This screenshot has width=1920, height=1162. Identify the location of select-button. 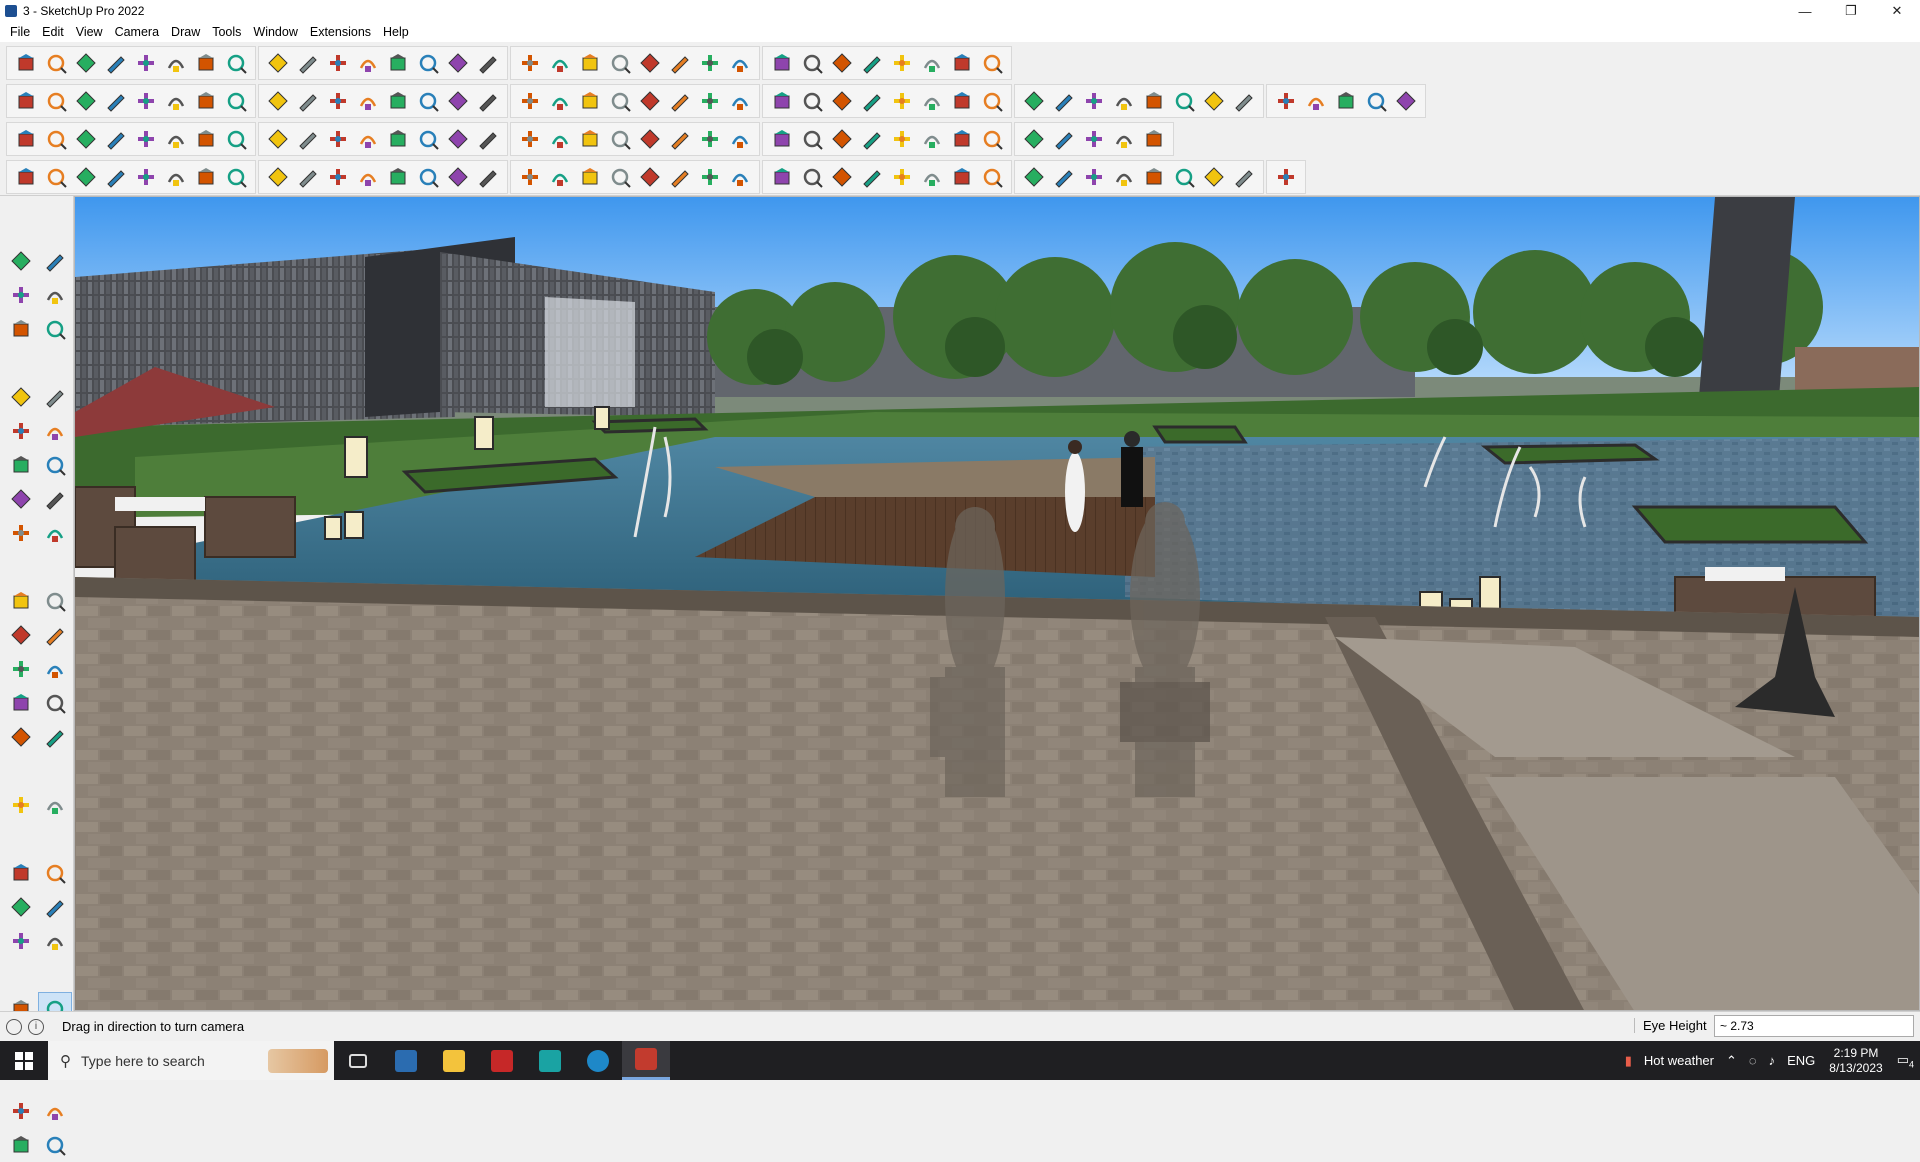
(56, 63).